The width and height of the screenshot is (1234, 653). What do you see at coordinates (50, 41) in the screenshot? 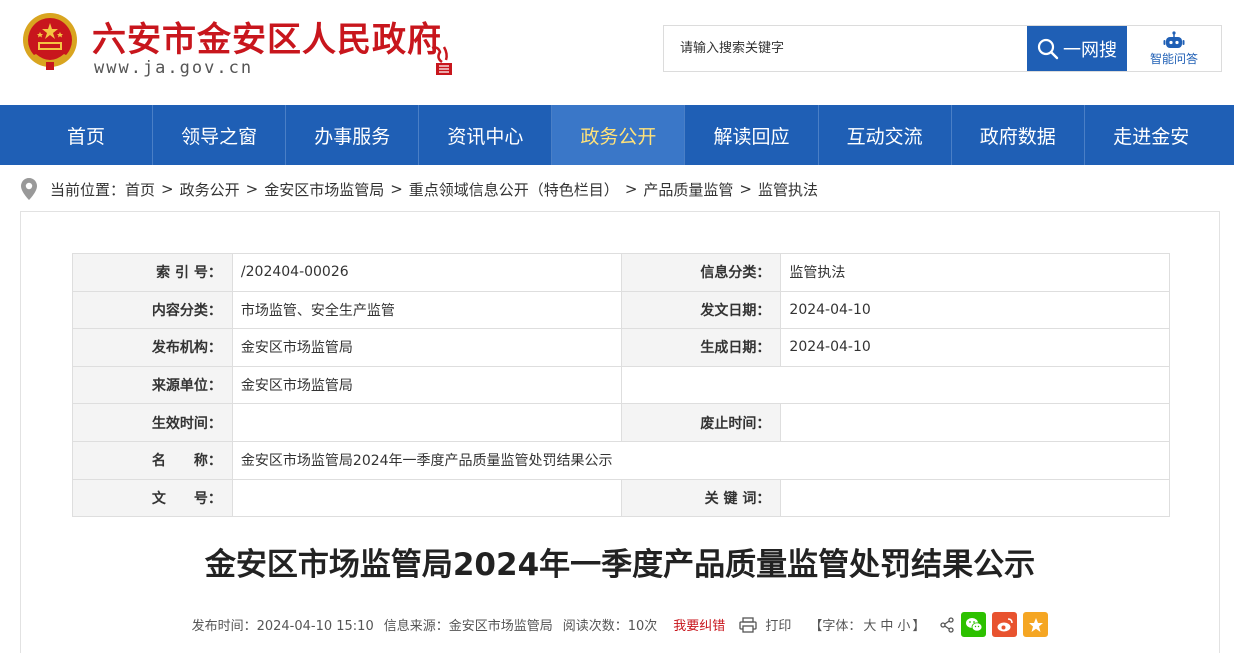
I see `national-emblem-icon` at bounding box center [50, 41].